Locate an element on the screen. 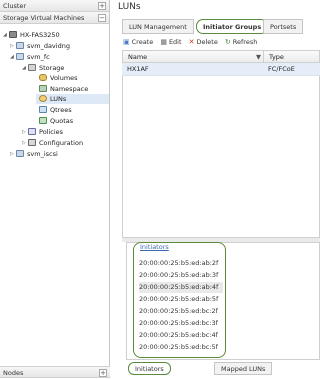 The height and width of the screenshot is (379, 320). cluster-expand-icon: + is located at coordinates (102, 6).